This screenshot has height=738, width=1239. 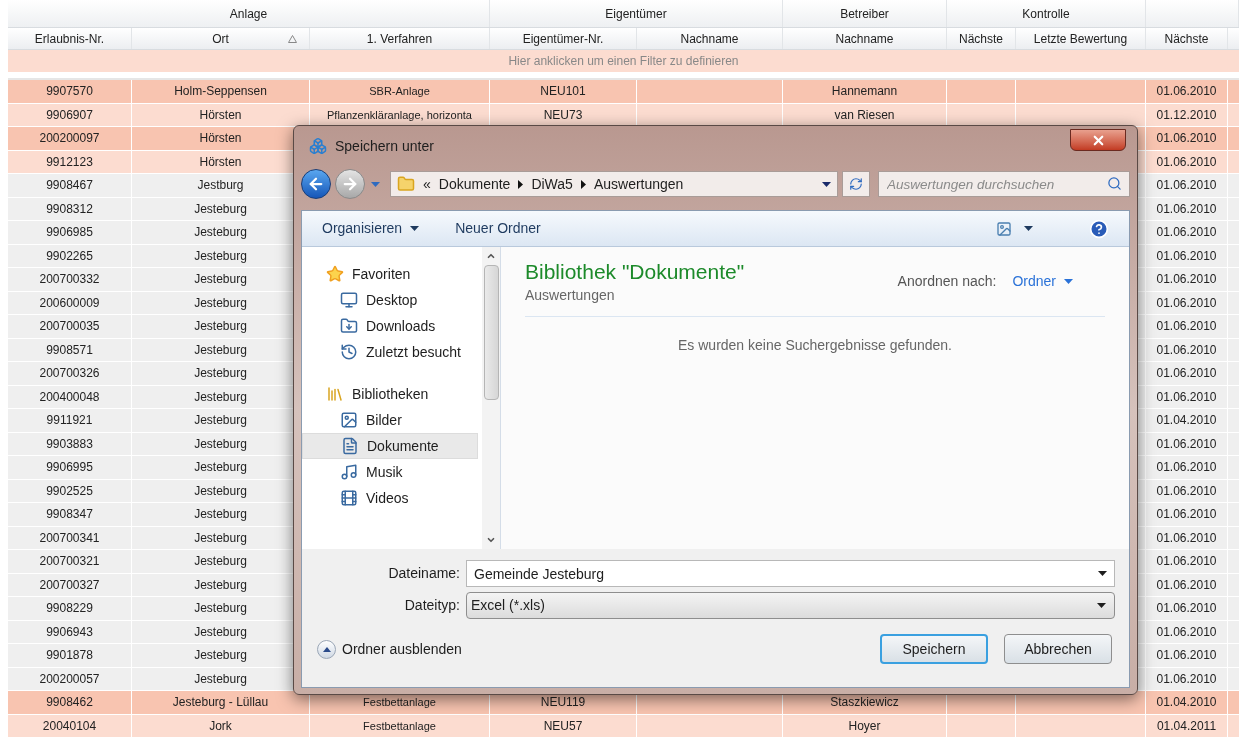 What do you see at coordinates (864, 115) in the screenshot?
I see `table-cell-text: van Riesen` at bounding box center [864, 115].